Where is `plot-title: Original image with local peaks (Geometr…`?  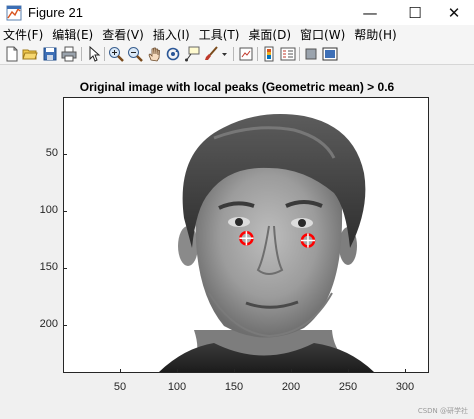 plot-title: Original image with local peaks (Geometr… is located at coordinates (237, 87).